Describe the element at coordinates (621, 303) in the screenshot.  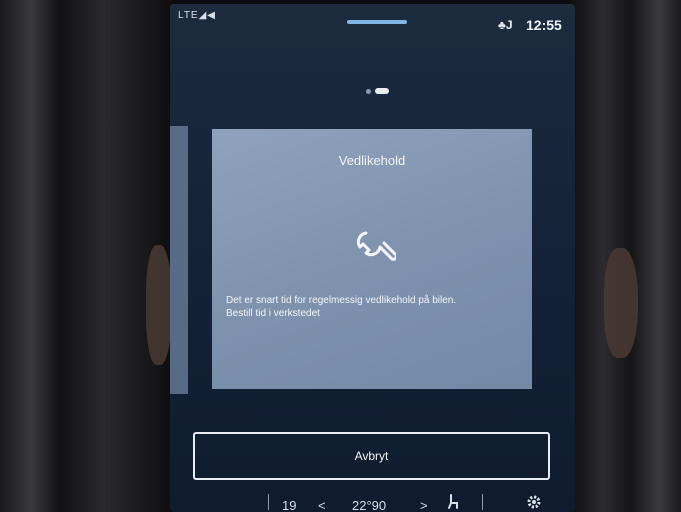
I see `hand-reflection-right` at that location.